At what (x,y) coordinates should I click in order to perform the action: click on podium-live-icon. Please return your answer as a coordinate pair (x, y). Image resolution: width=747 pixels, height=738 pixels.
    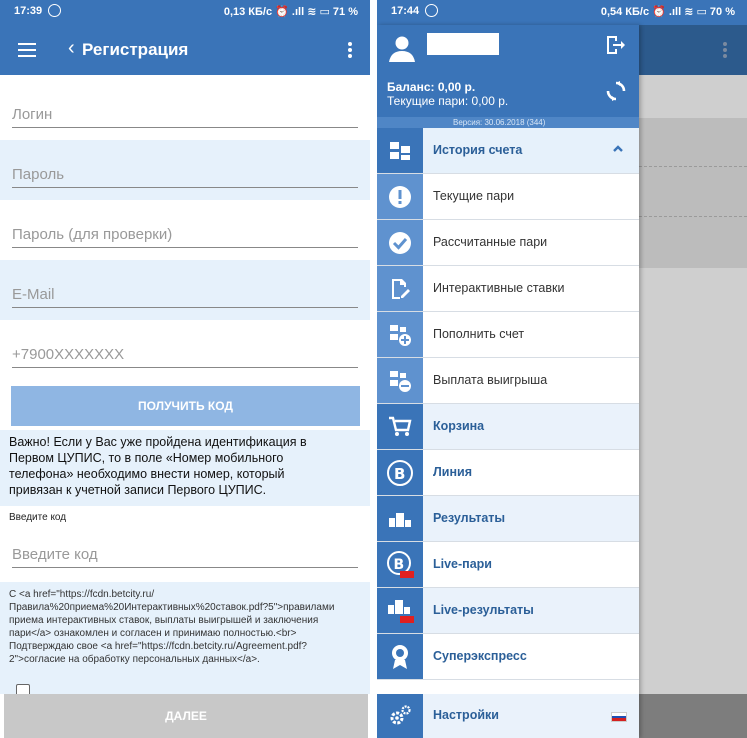
    Looking at the image, I should click on (400, 610).